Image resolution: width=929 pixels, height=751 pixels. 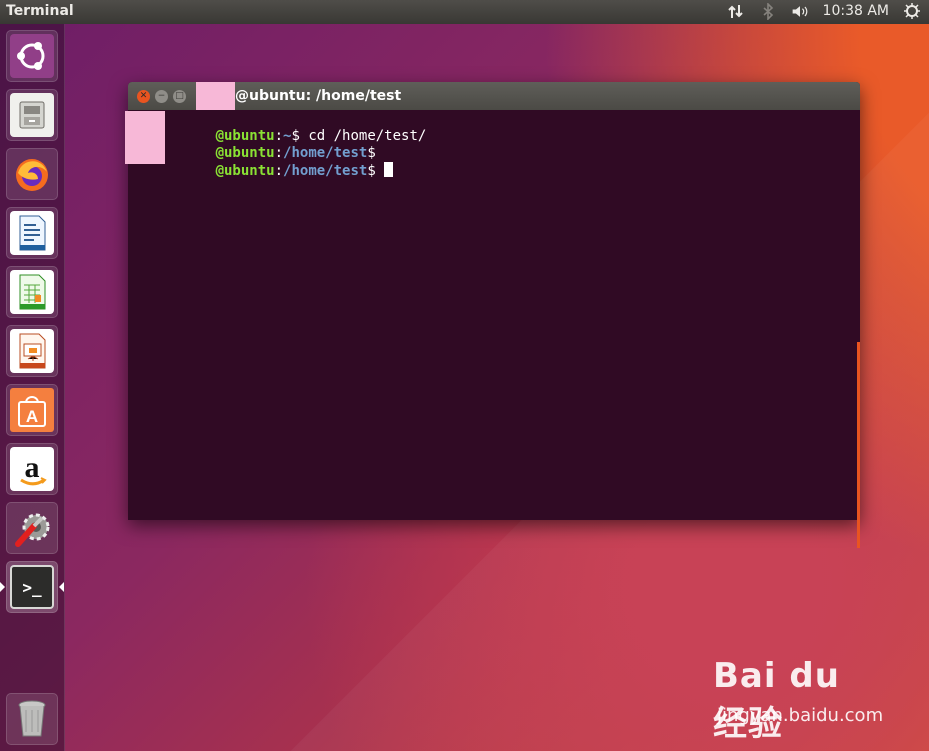 I want to click on text-cursor, so click(x=388, y=169).